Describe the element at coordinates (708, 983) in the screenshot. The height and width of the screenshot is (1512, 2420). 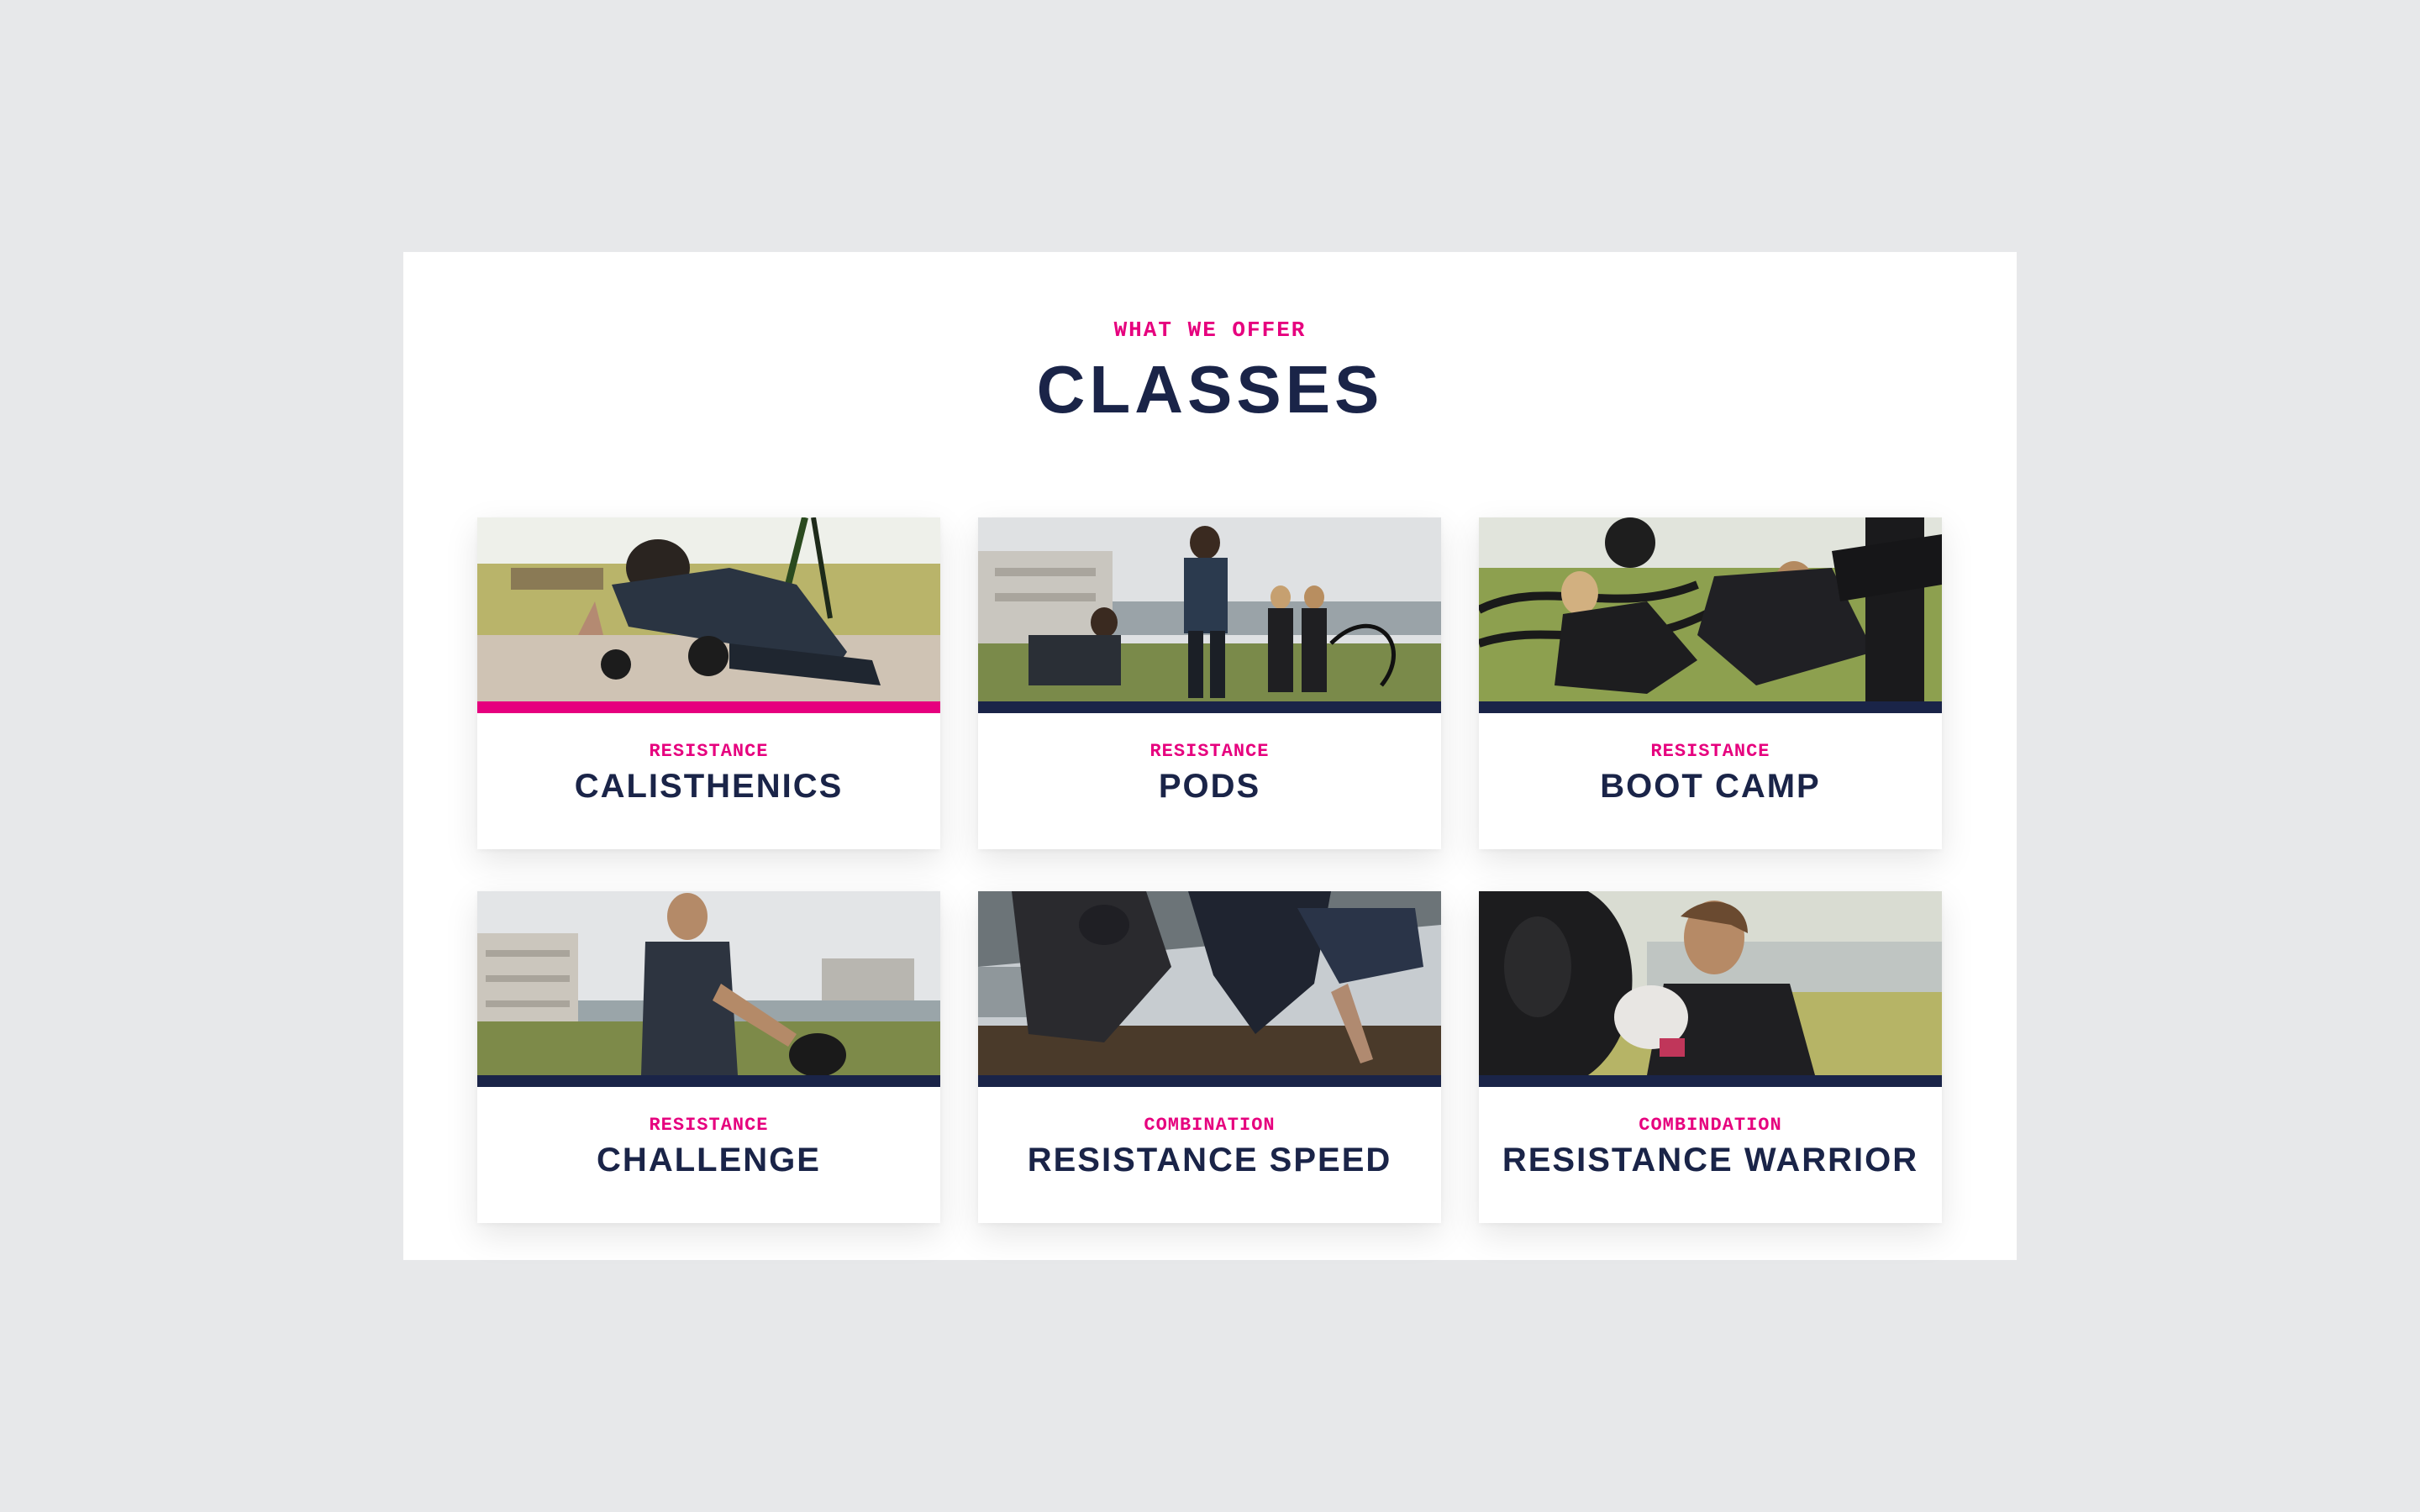
I see `man-kettlebell-swing-photo` at that location.